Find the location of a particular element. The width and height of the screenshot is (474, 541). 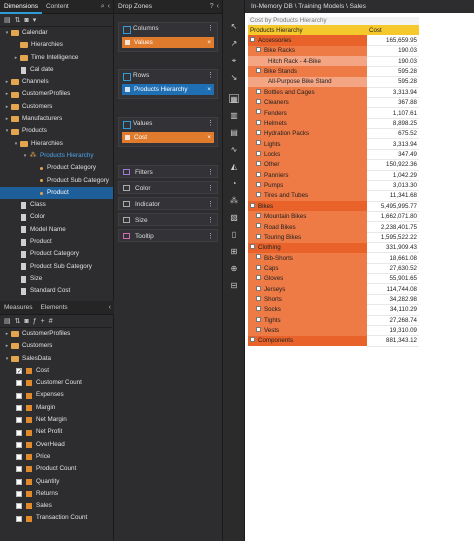

table-row: Fenders 1,107.61 is located at coordinates (333, 113).